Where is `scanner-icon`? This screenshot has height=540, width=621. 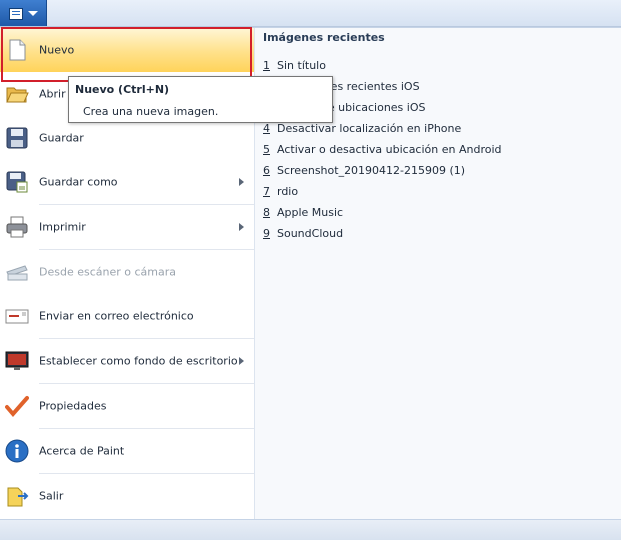
scanner-icon is located at coordinates (17, 272).